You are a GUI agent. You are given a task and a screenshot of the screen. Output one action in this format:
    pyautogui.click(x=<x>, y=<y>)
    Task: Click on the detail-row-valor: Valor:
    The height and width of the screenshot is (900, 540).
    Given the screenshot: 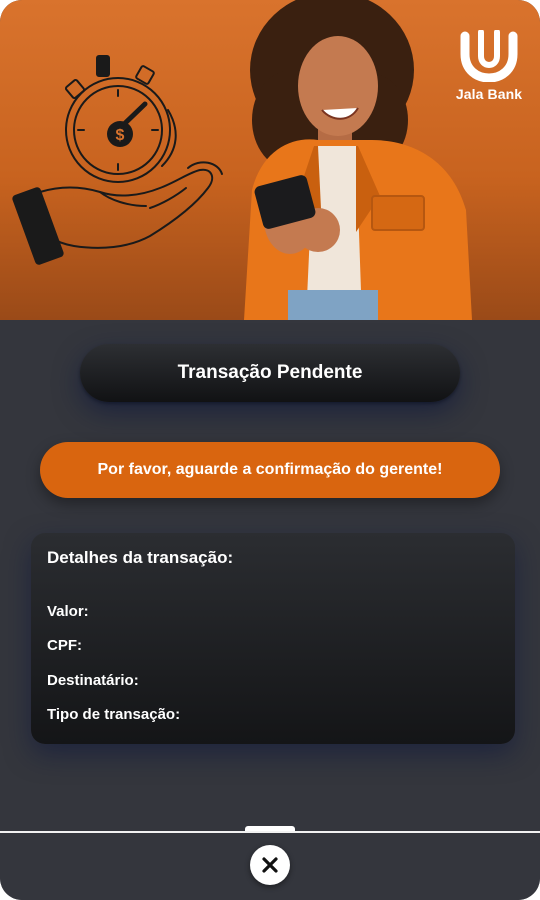 What is the action you would take?
    pyautogui.click(x=71, y=611)
    